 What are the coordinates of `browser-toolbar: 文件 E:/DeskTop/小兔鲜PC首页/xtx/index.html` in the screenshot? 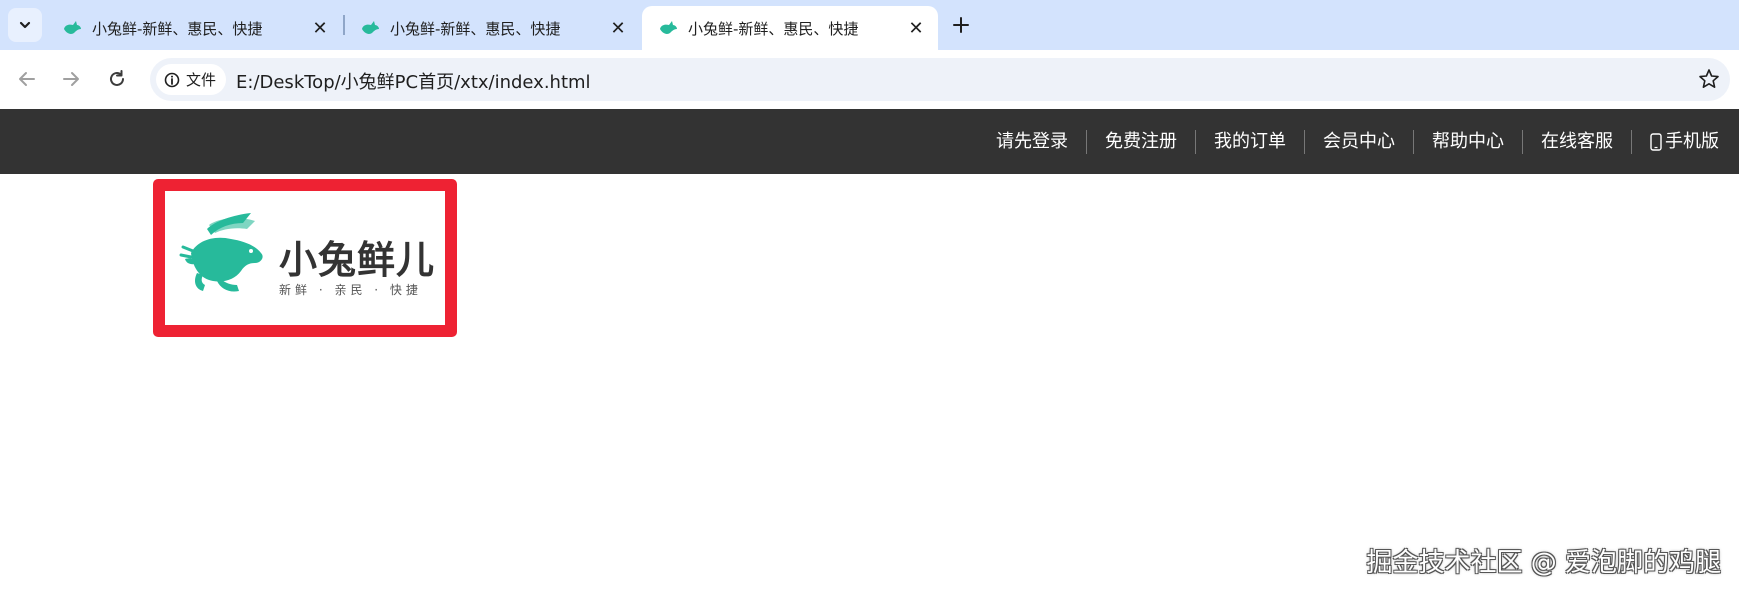 It's located at (869, 79).